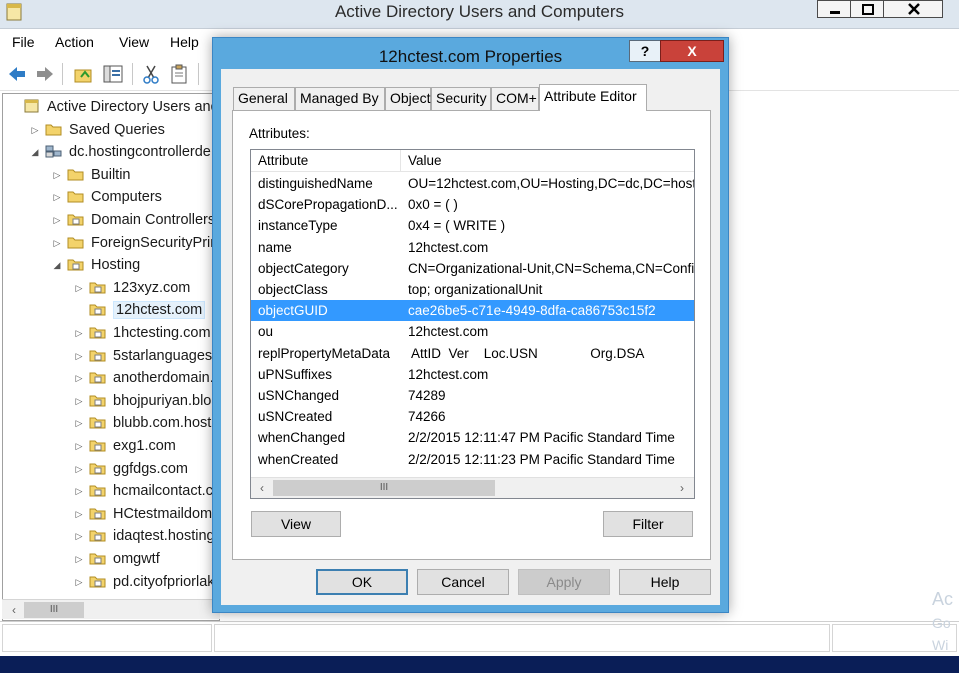 The height and width of the screenshot is (673, 959). What do you see at coordinates (144, 536) in the screenshot?
I see `tree-item: ▷ idaqtest.hosting` at bounding box center [144, 536].